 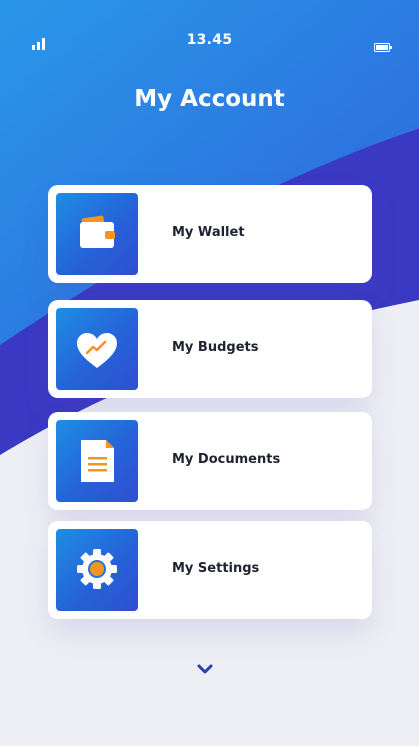 I want to click on status-time: 13.45, so click(x=209, y=40).